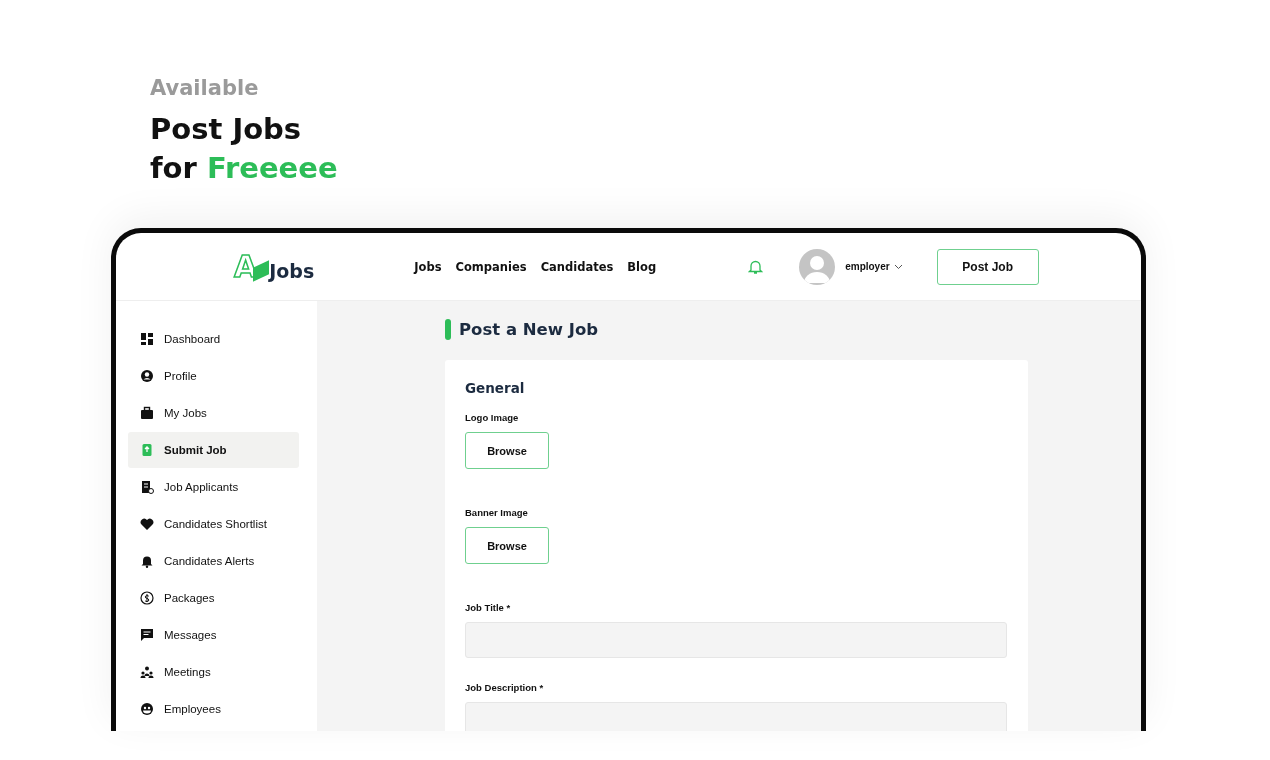 The height and width of the screenshot is (760, 1270). What do you see at coordinates (496, 512) in the screenshot?
I see `field-label: Banner Image` at bounding box center [496, 512].